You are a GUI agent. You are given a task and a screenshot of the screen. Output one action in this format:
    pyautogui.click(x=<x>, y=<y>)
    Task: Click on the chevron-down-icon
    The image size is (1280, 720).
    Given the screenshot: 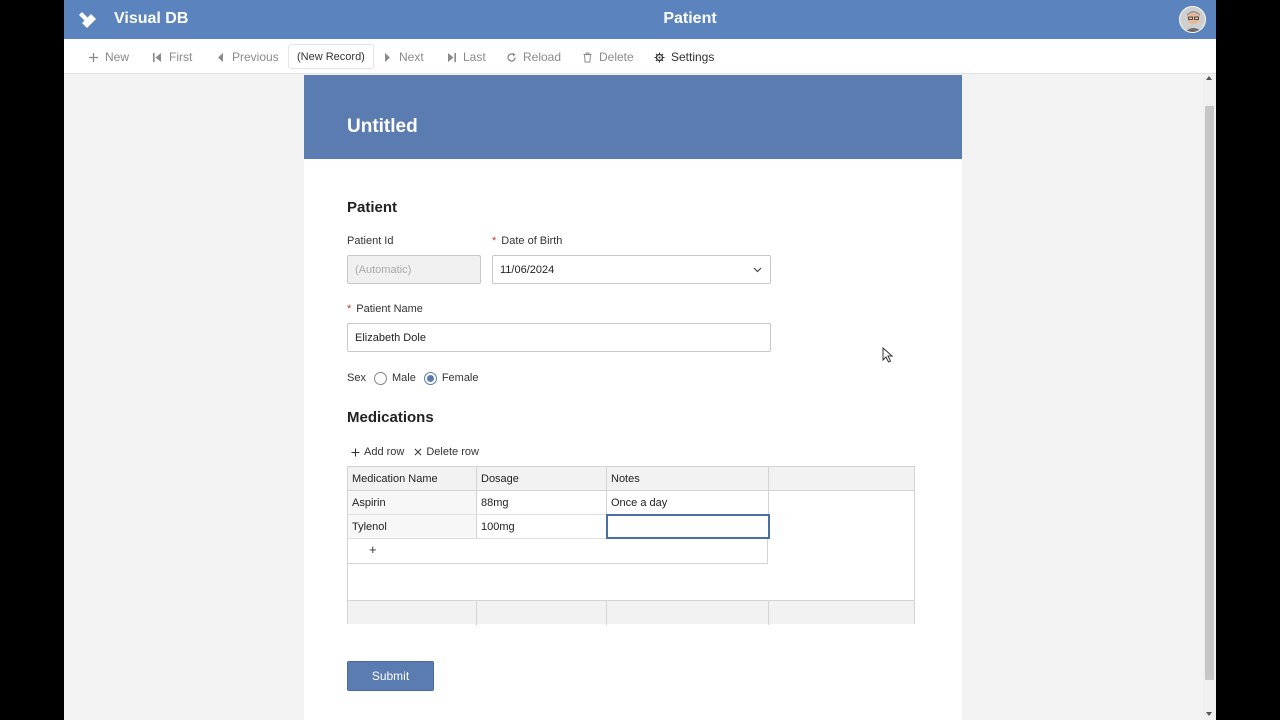 What is the action you would take?
    pyautogui.click(x=757, y=269)
    